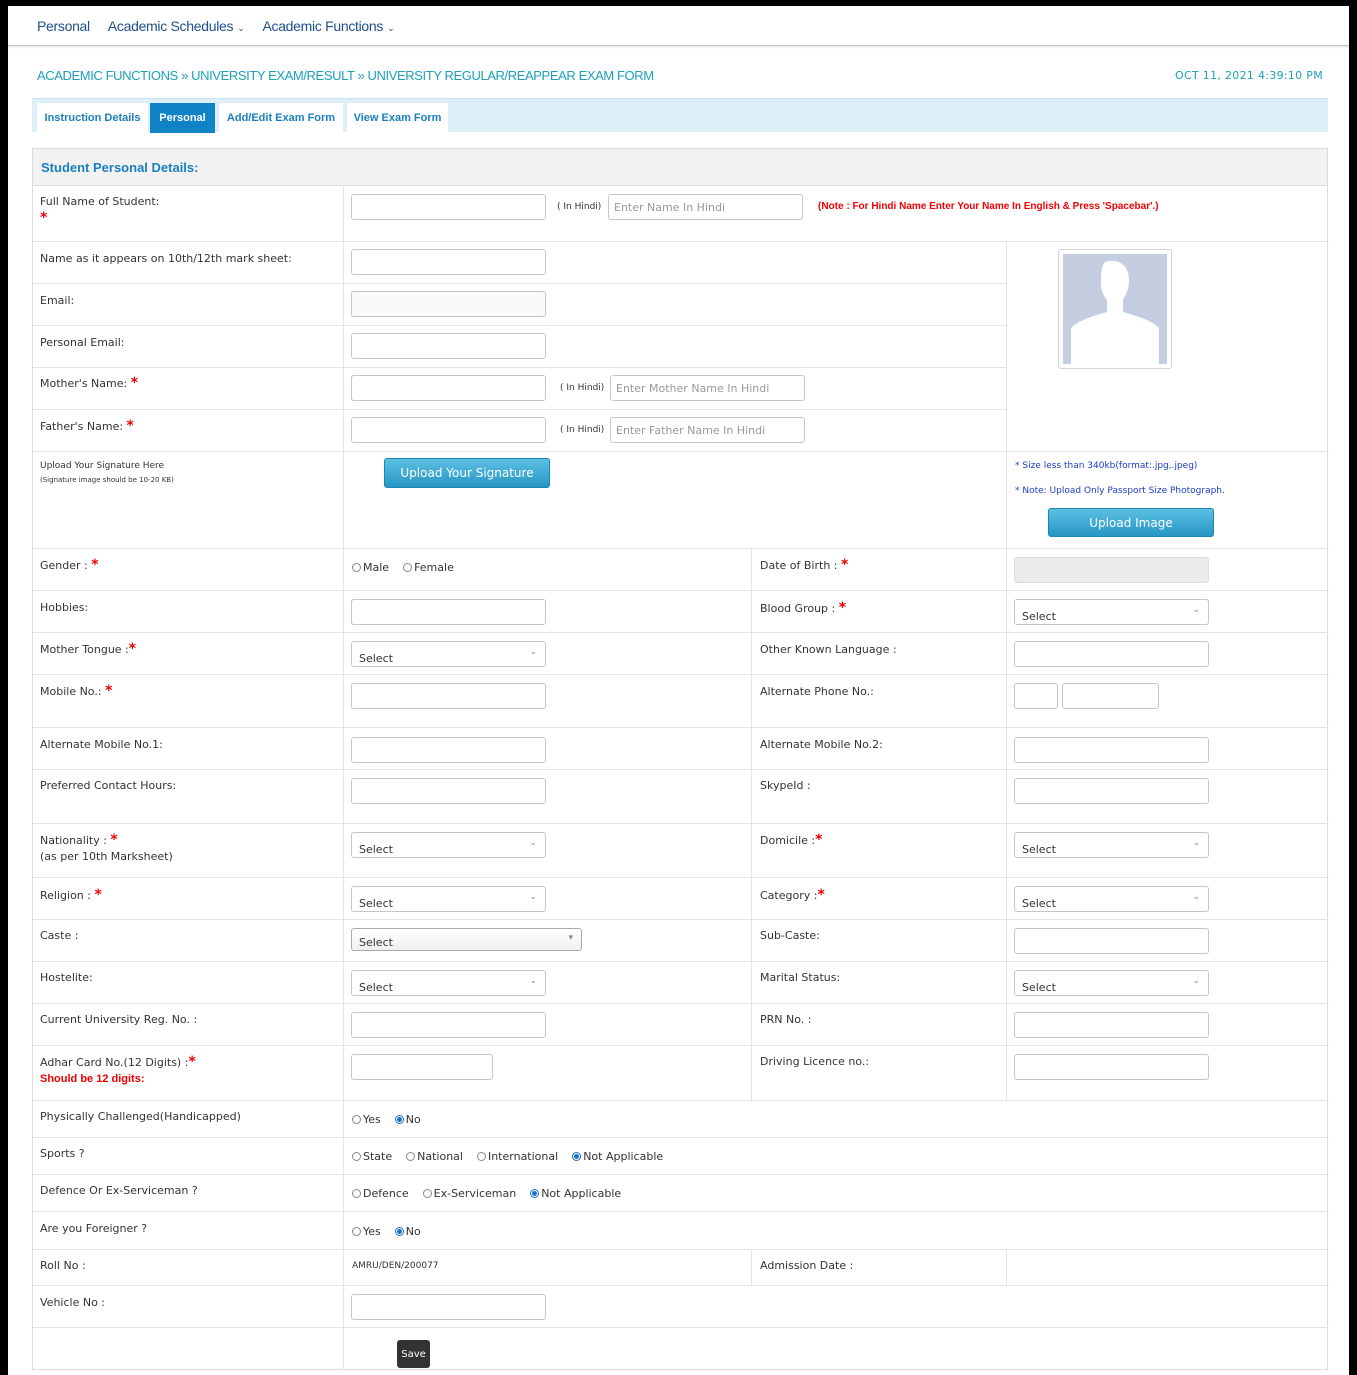  I want to click on tab-view-exam-form: View Exam Form, so click(397, 118).